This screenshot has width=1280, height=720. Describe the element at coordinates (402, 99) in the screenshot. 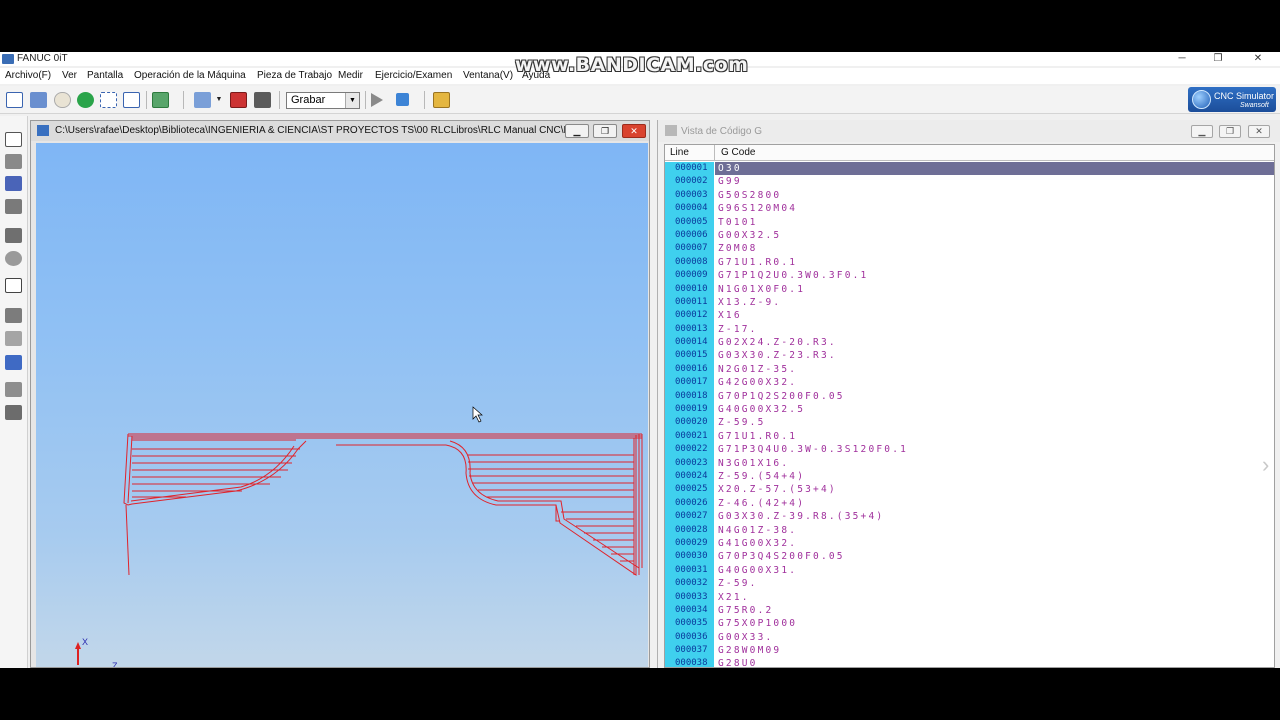

I see `stop-icon` at that location.